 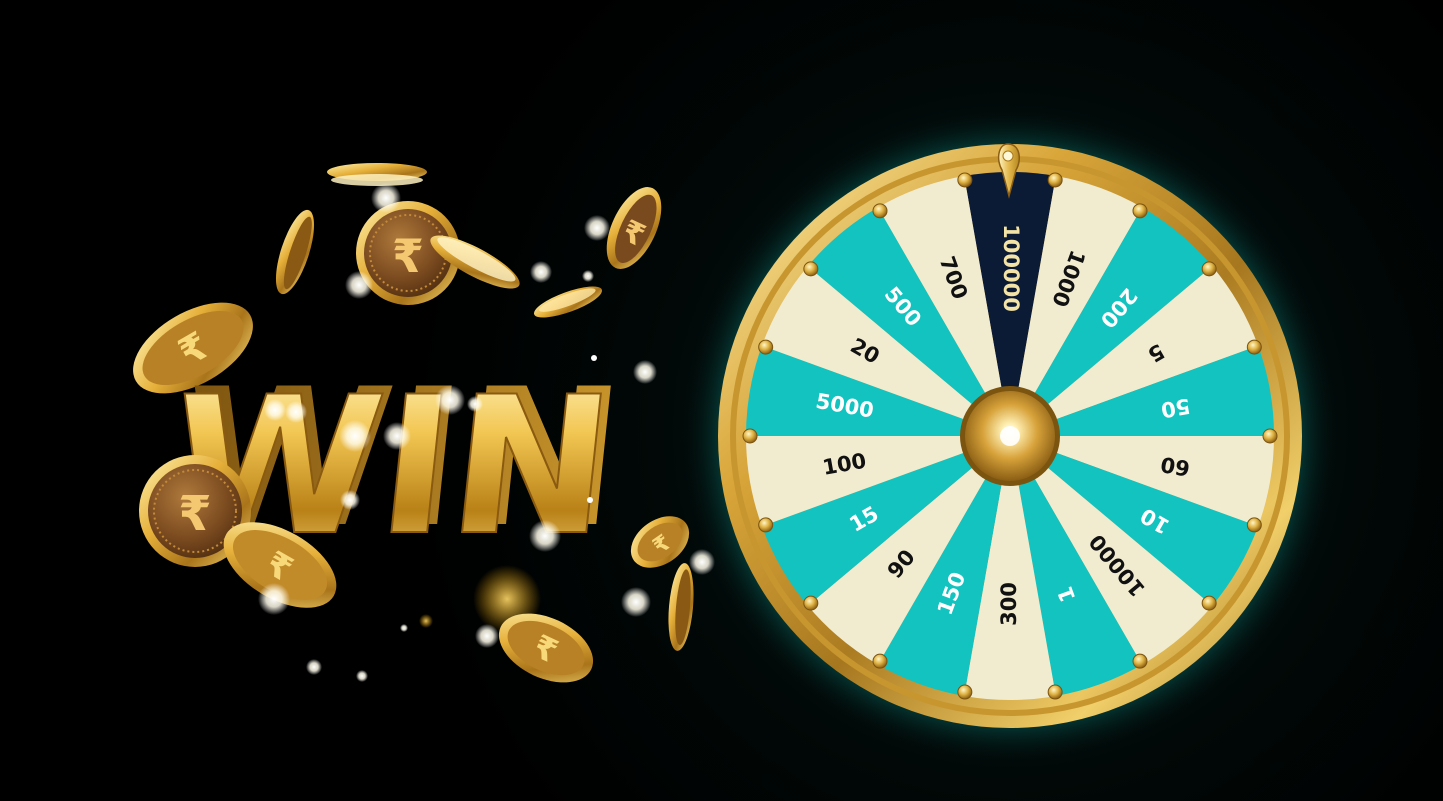 What do you see at coordinates (1175, 407) in the screenshot?
I see `wheel-segment-label: 50` at bounding box center [1175, 407].